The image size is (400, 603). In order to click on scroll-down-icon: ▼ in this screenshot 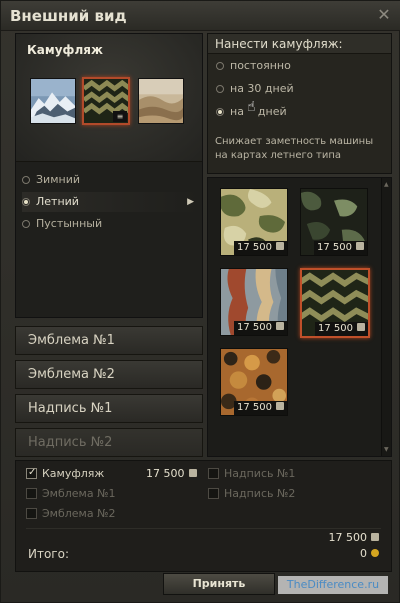, I will do `click(386, 449)`.